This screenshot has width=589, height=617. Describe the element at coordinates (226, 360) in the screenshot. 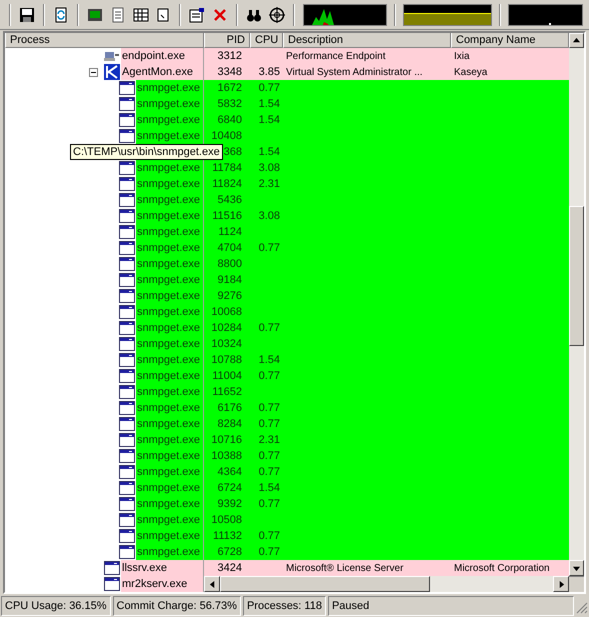

I see `table-cell-text: 10788` at that location.